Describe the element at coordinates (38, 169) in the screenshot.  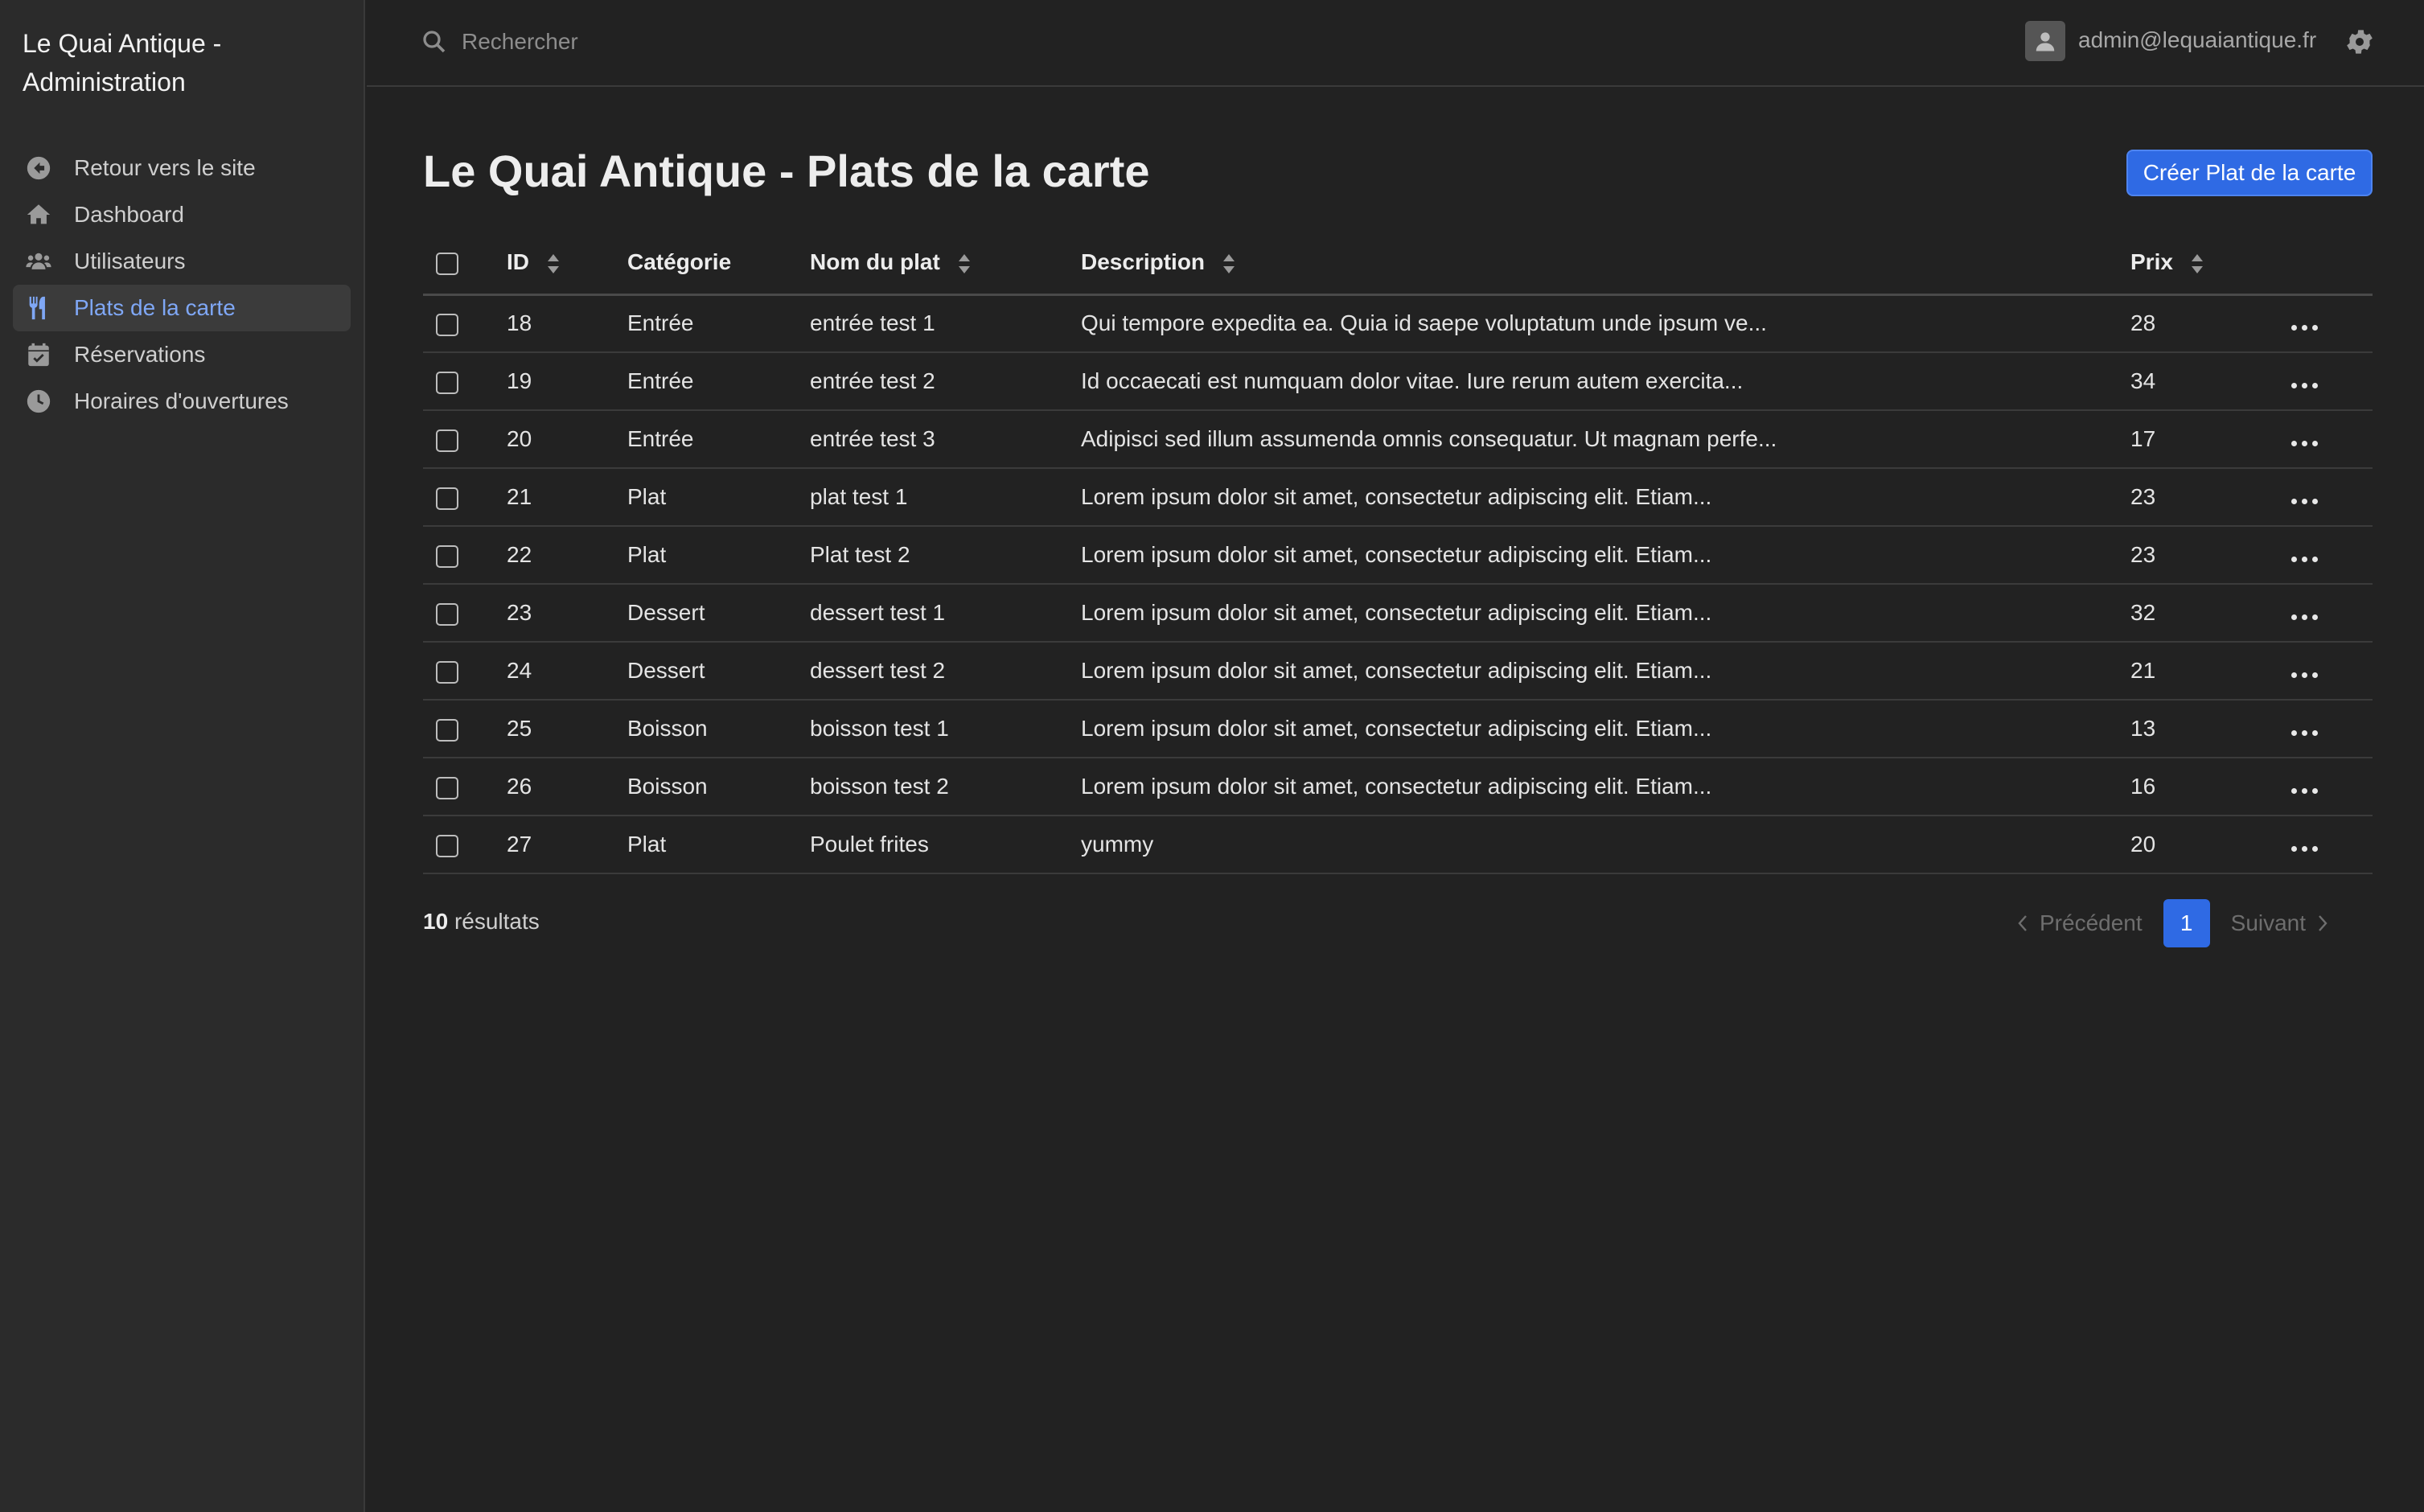
I see `arrow-circle-left-icon` at that location.